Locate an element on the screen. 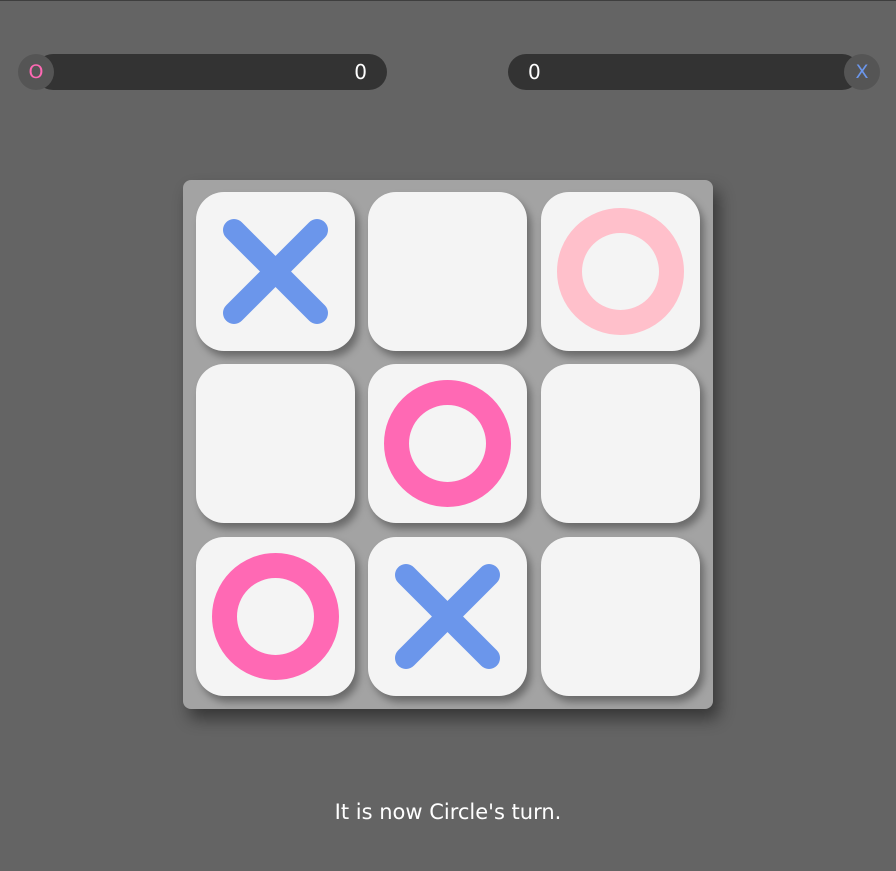  circle-score: 0 is located at coordinates (360, 72).